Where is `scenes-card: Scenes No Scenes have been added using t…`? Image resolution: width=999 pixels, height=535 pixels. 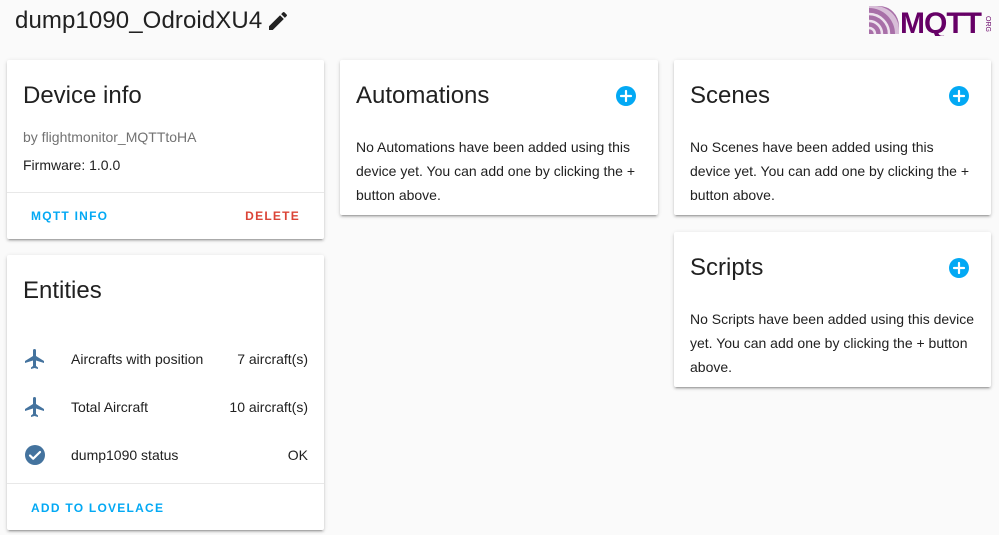 scenes-card: Scenes No Scenes have been added using t… is located at coordinates (832, 137).